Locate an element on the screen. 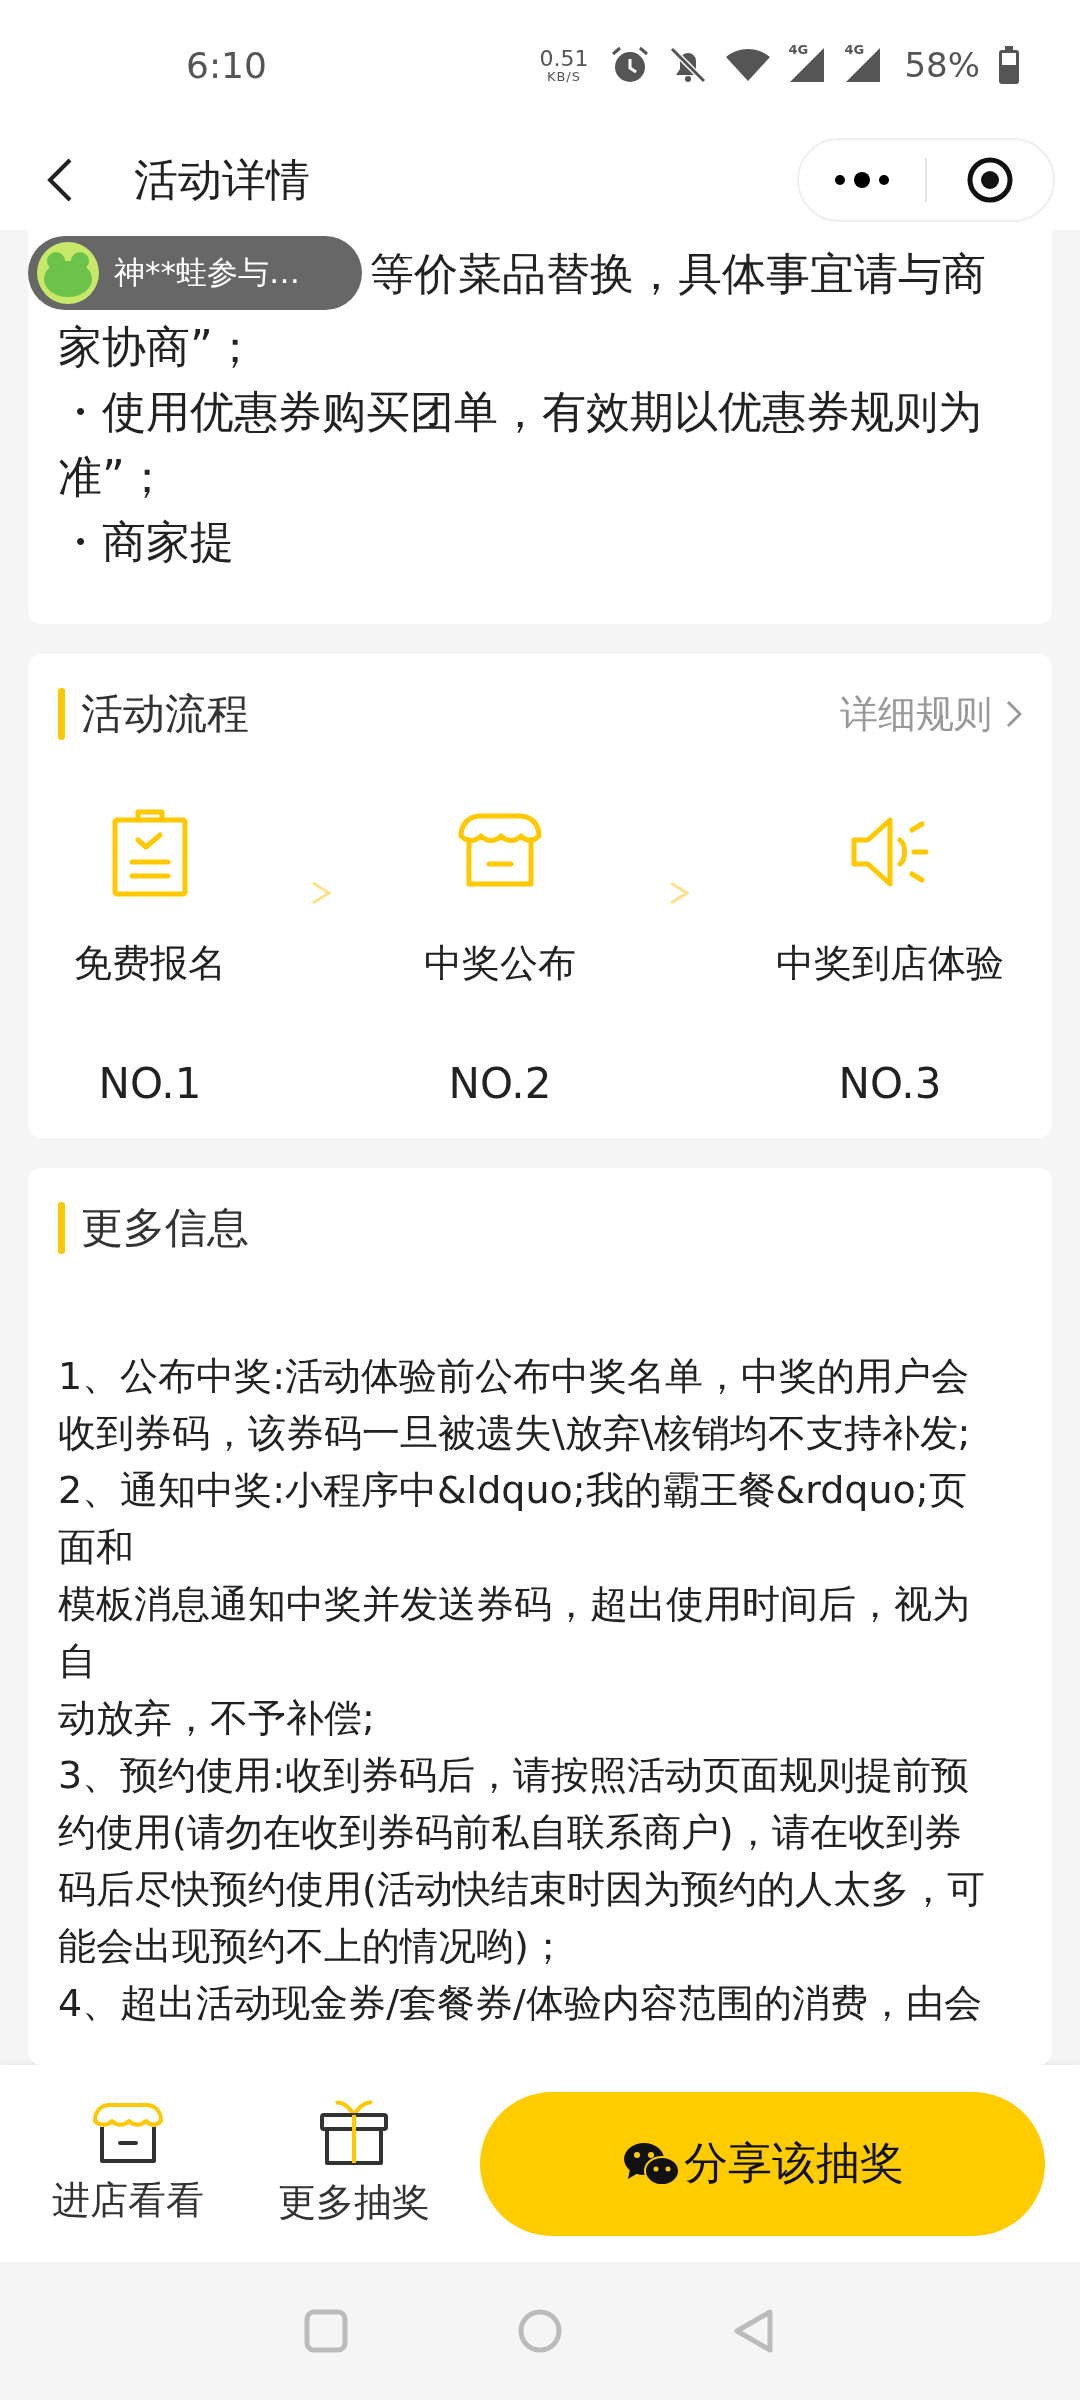 The height and width of the screenshot is (2400, 1080). avatar-icon is located at coordinates (68, 273).